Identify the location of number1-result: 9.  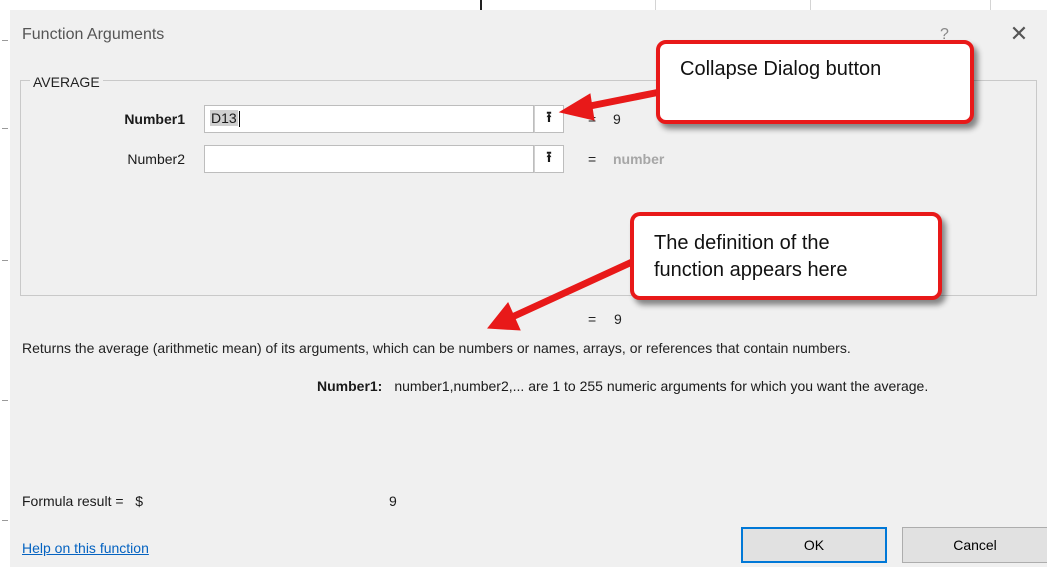
(617, 119).